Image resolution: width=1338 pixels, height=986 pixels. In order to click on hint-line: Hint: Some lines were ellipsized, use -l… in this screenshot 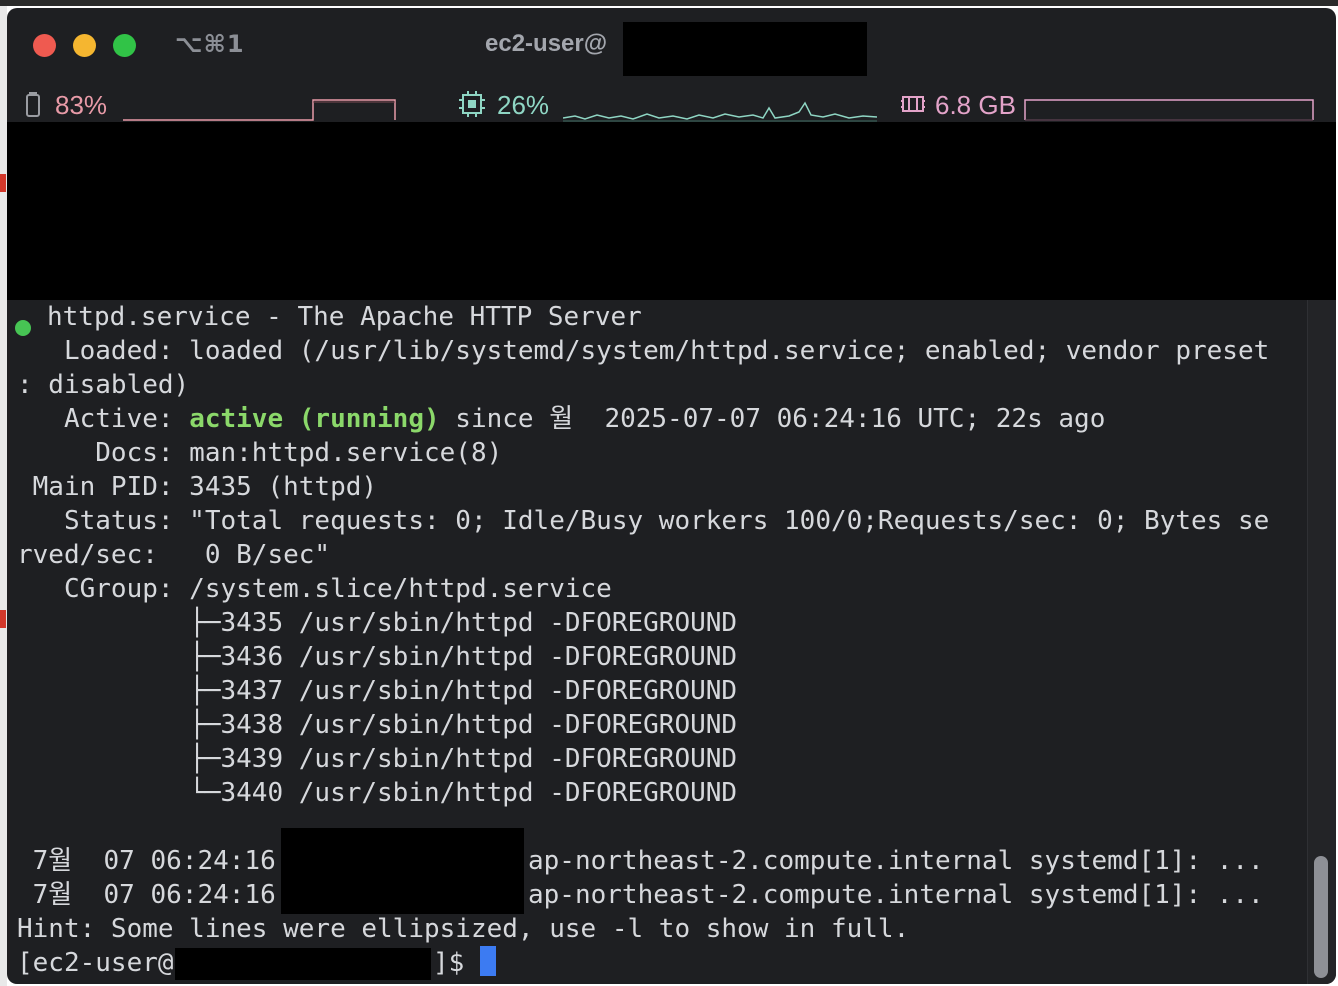, I will do `click(463, 929)`.